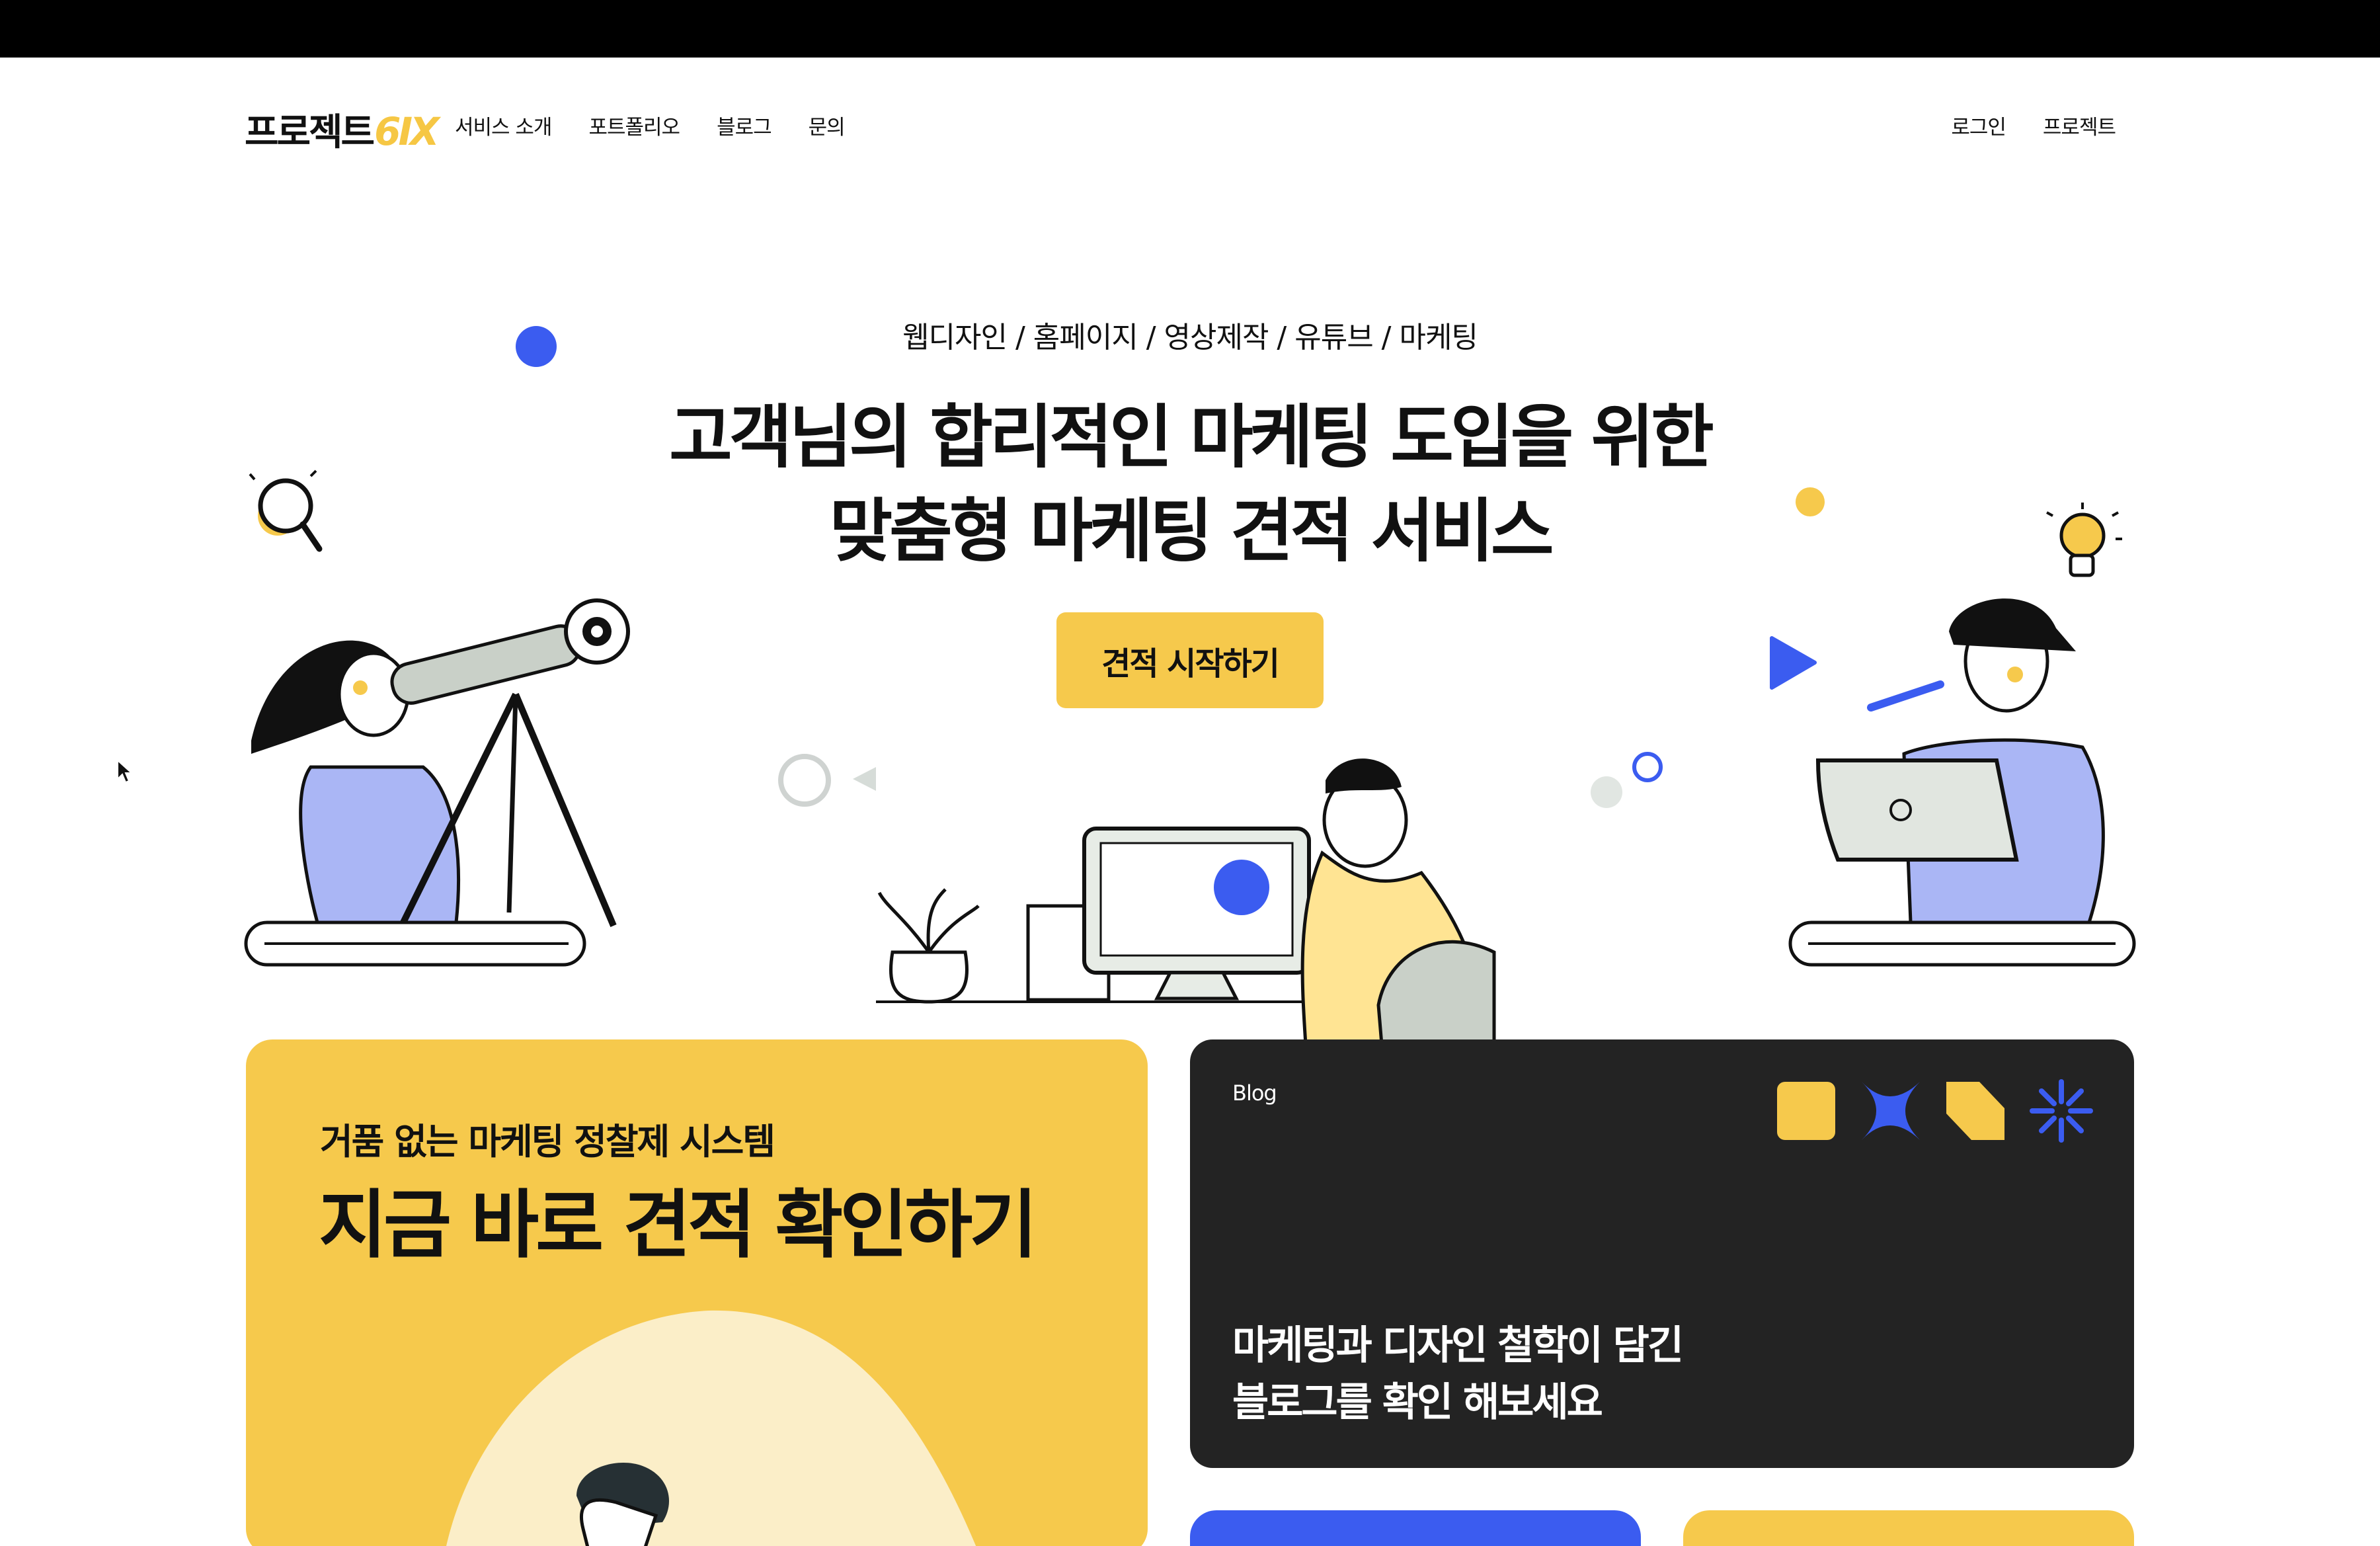 The height and width of the screenshot is (1546, 2380). What do you see at coordinates (1415, 1528) in the screenshot?
I see `blue-card` at bounding box center [1415, 1528].